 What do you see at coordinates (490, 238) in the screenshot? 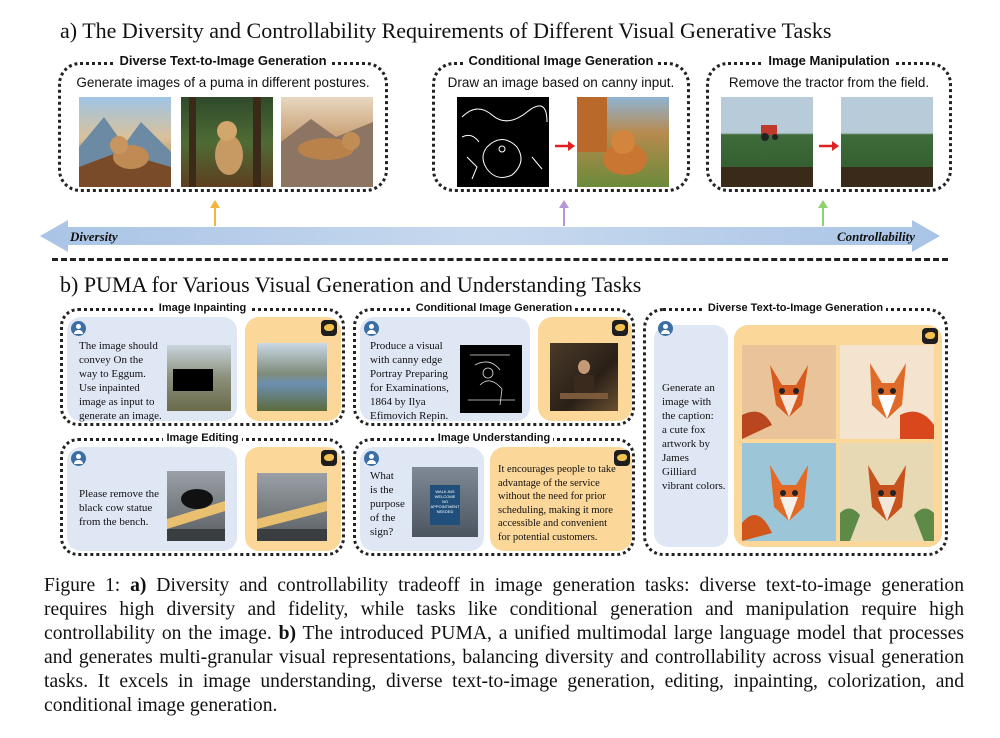
I see `diversity-controllability-axis` at bounding box center [490, 238].